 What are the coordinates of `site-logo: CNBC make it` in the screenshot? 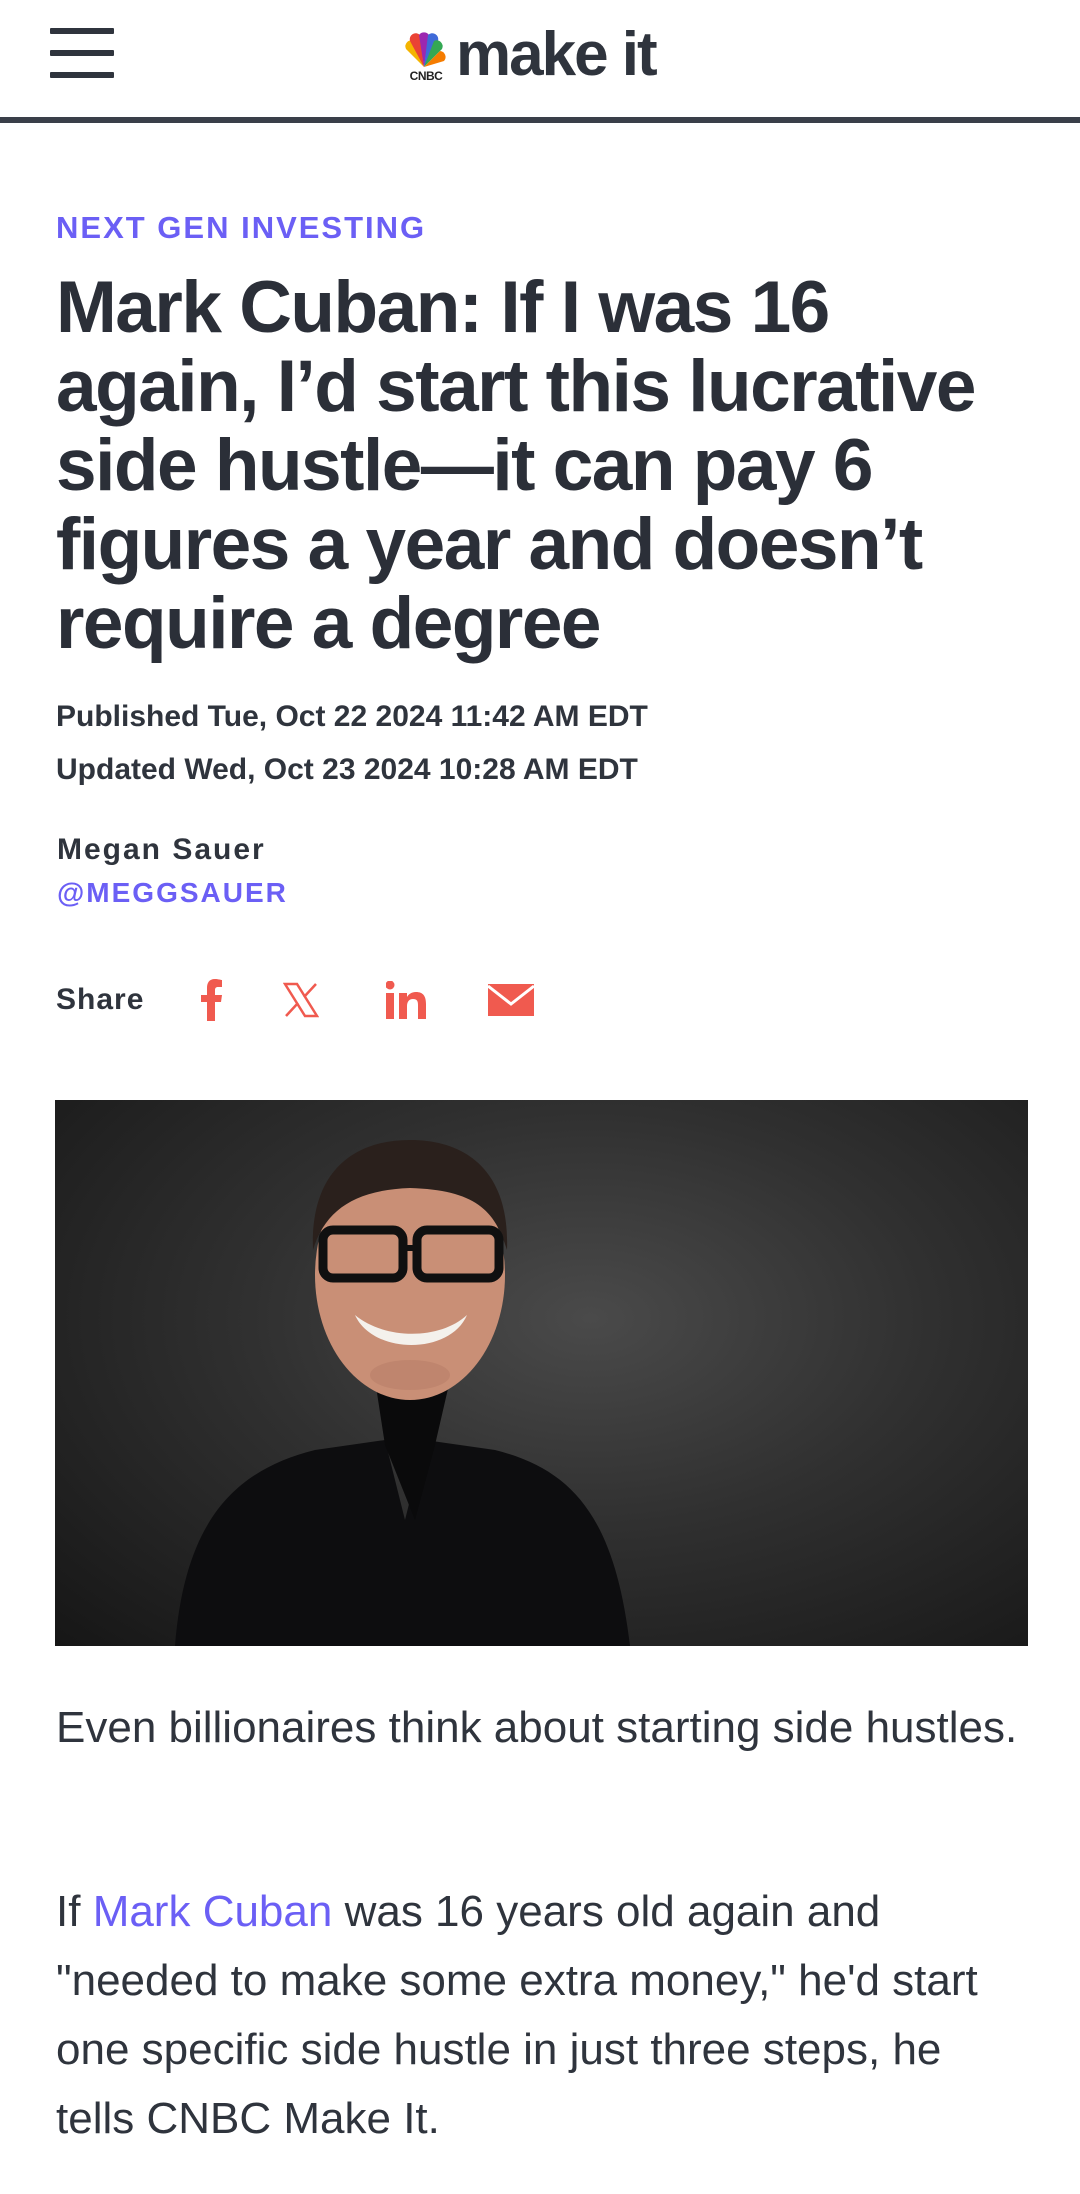 It's located at (529, 55).